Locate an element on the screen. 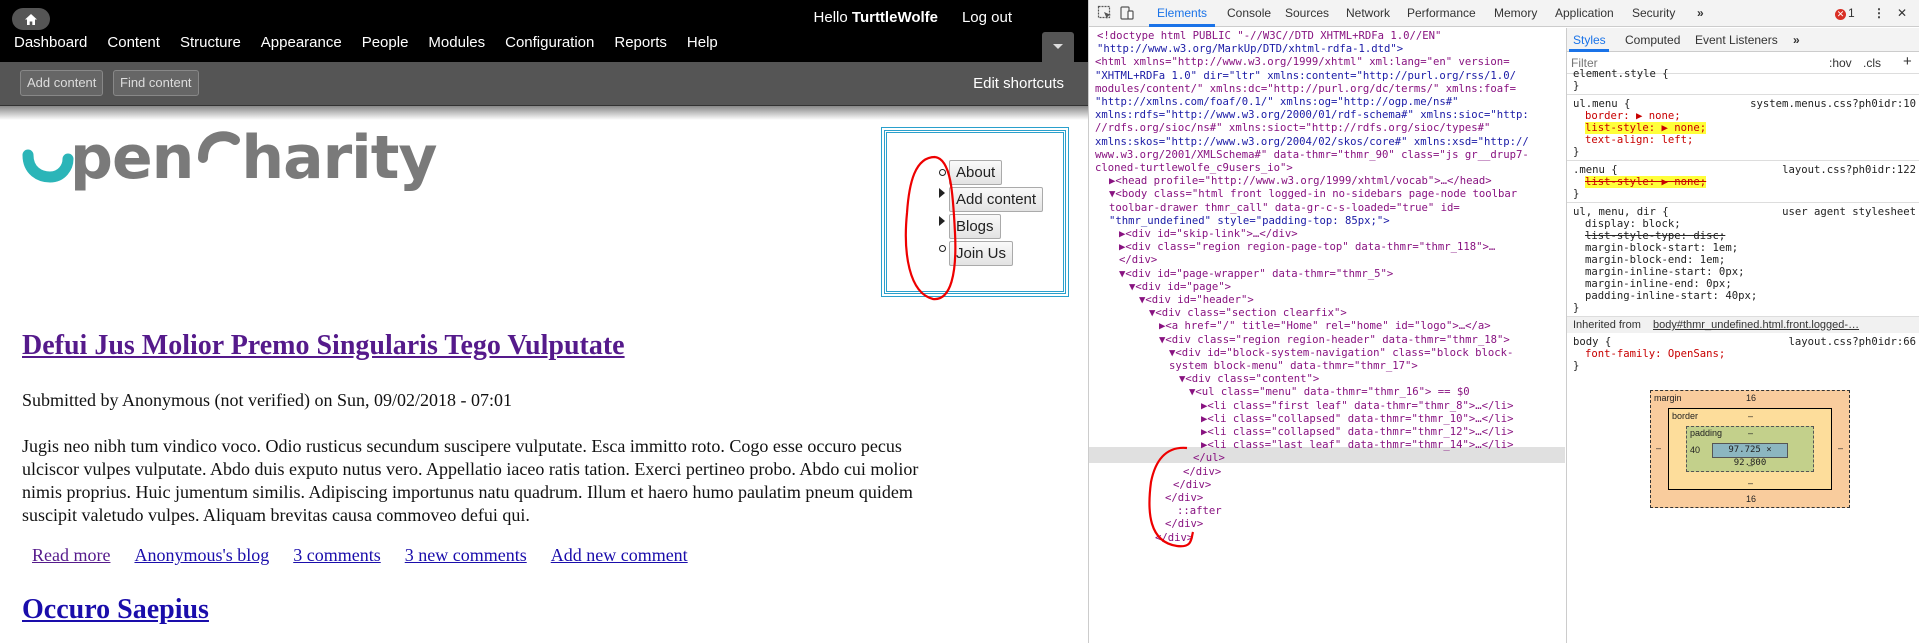  admin-menu-people: People is located at coordinates (385, 42).